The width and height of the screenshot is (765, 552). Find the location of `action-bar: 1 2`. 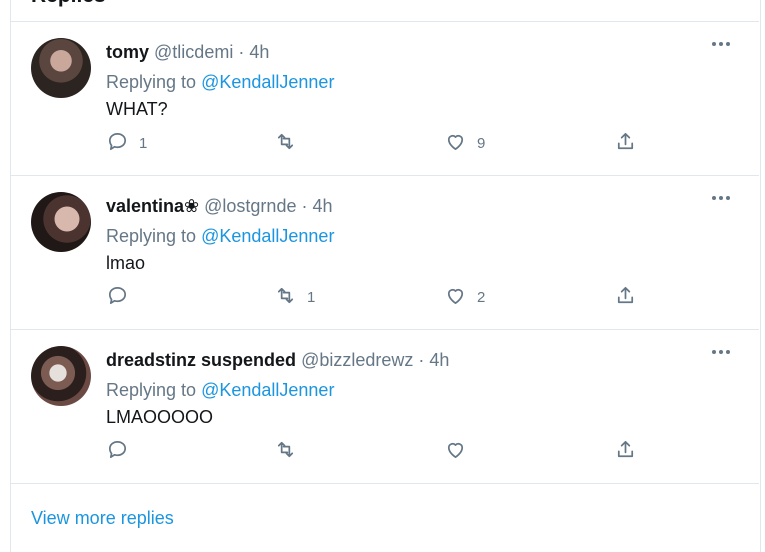

action-bar: 1 2 is located at coordinates (376, 297).